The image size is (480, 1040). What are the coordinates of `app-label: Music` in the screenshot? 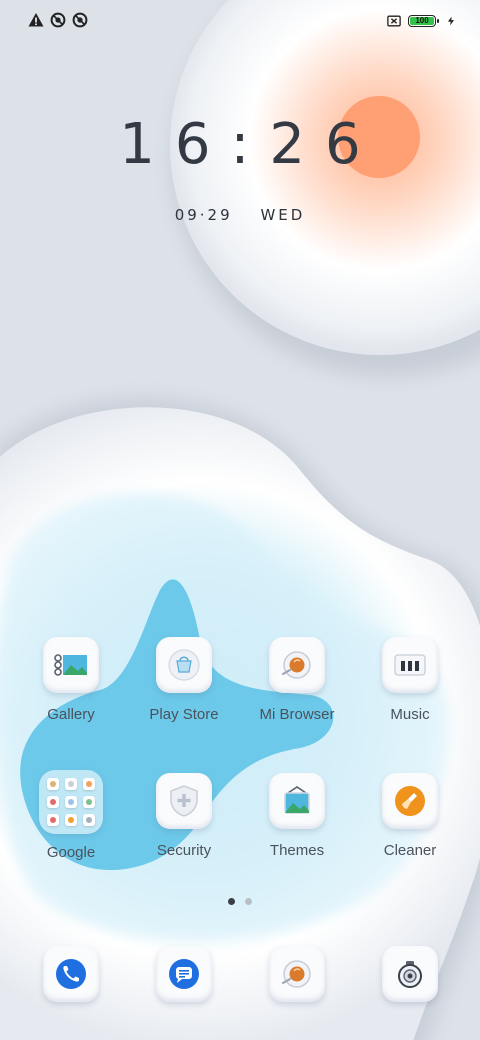 It's located at (410, 714).